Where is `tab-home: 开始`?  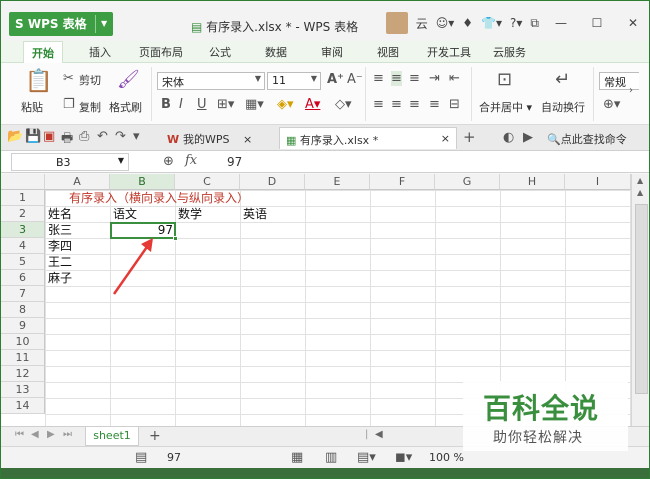
tab-home: 开始 is located at coordinates (43, 52).